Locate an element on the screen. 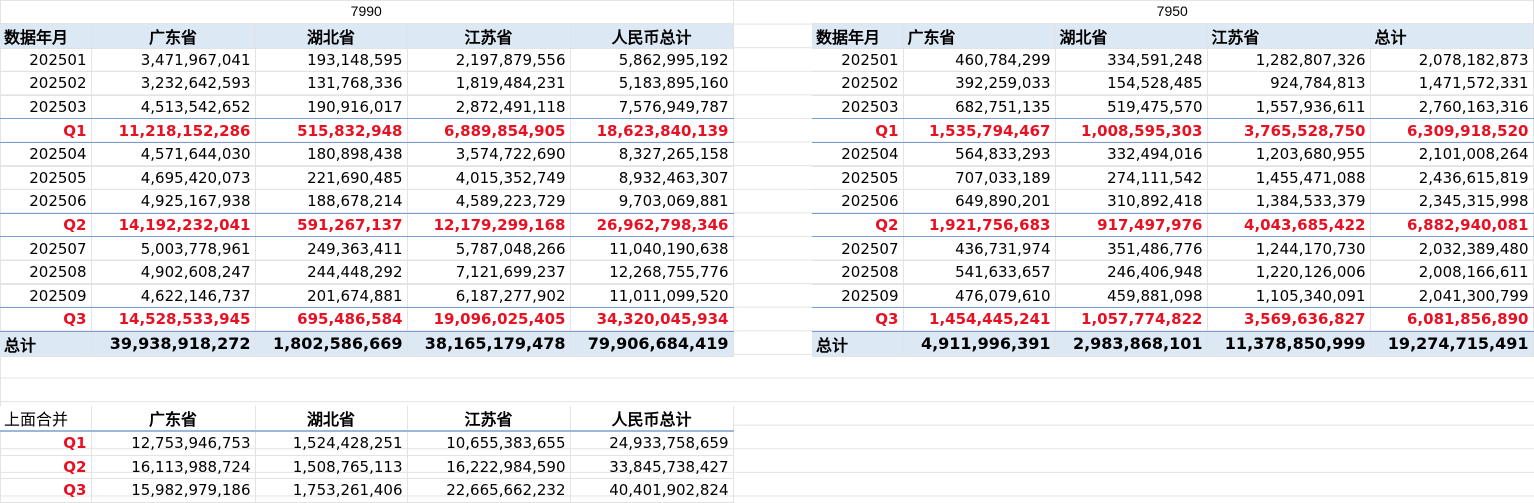 The height and width of the screenshot is (503, 1534). data-cell: 392,259,033 is located at coordinates (979, 83).